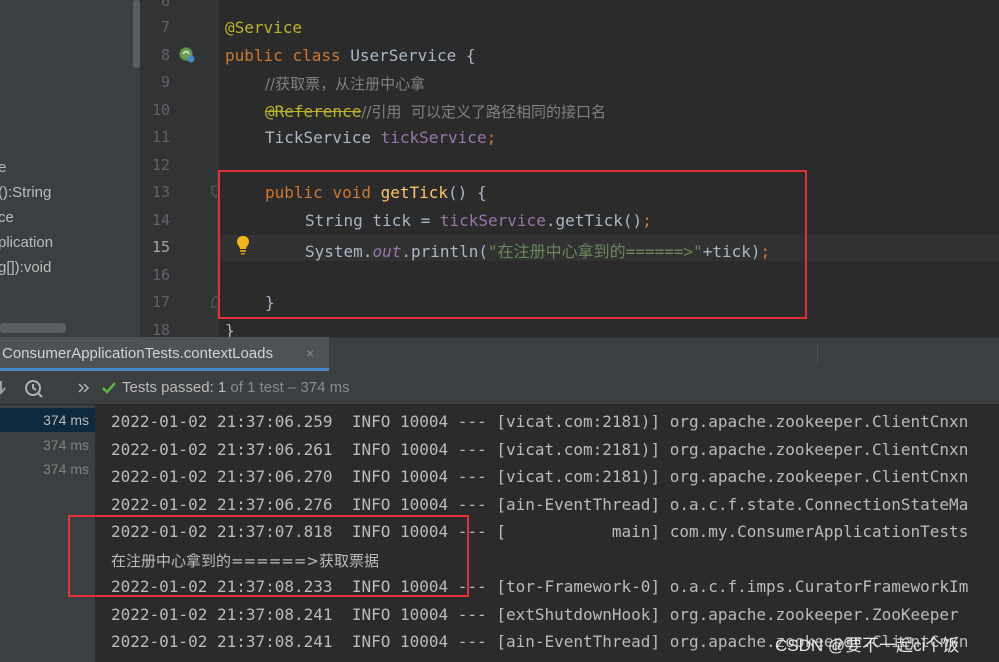 The image size is (999, 662). Describe the element at coordinates (165, 27) in the screenshot. I see `line-number: 7` at that location.